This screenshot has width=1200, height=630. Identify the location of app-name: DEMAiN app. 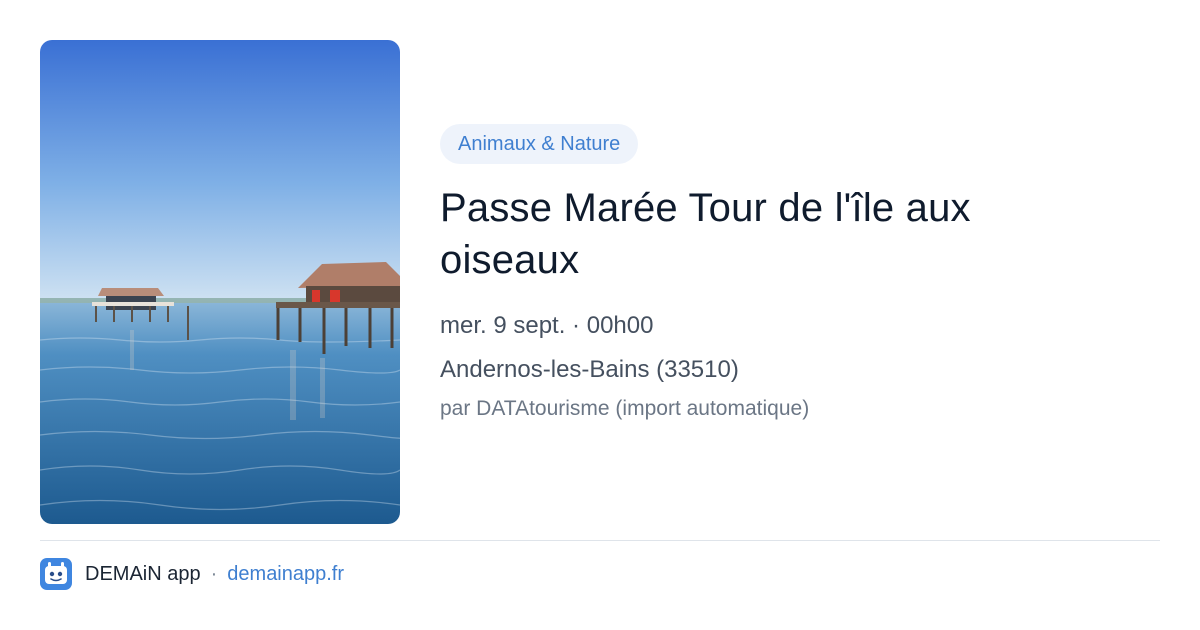
(143, 573).